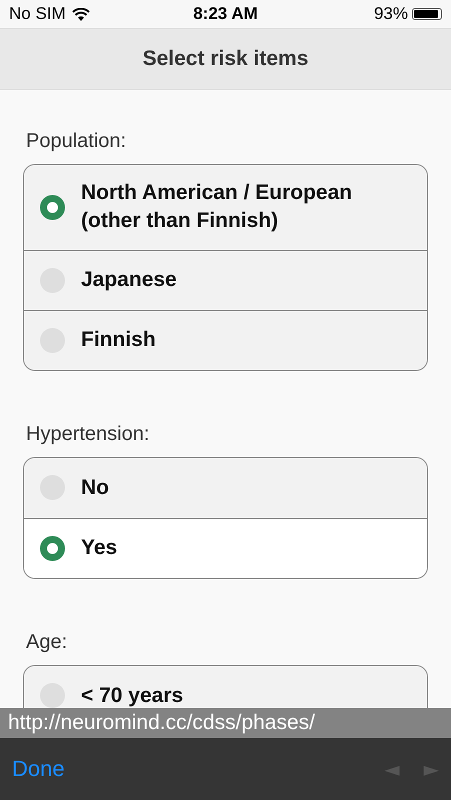 This screenshot has width=451, height=800. I want to click on wifi-icon, so click(81, 14).